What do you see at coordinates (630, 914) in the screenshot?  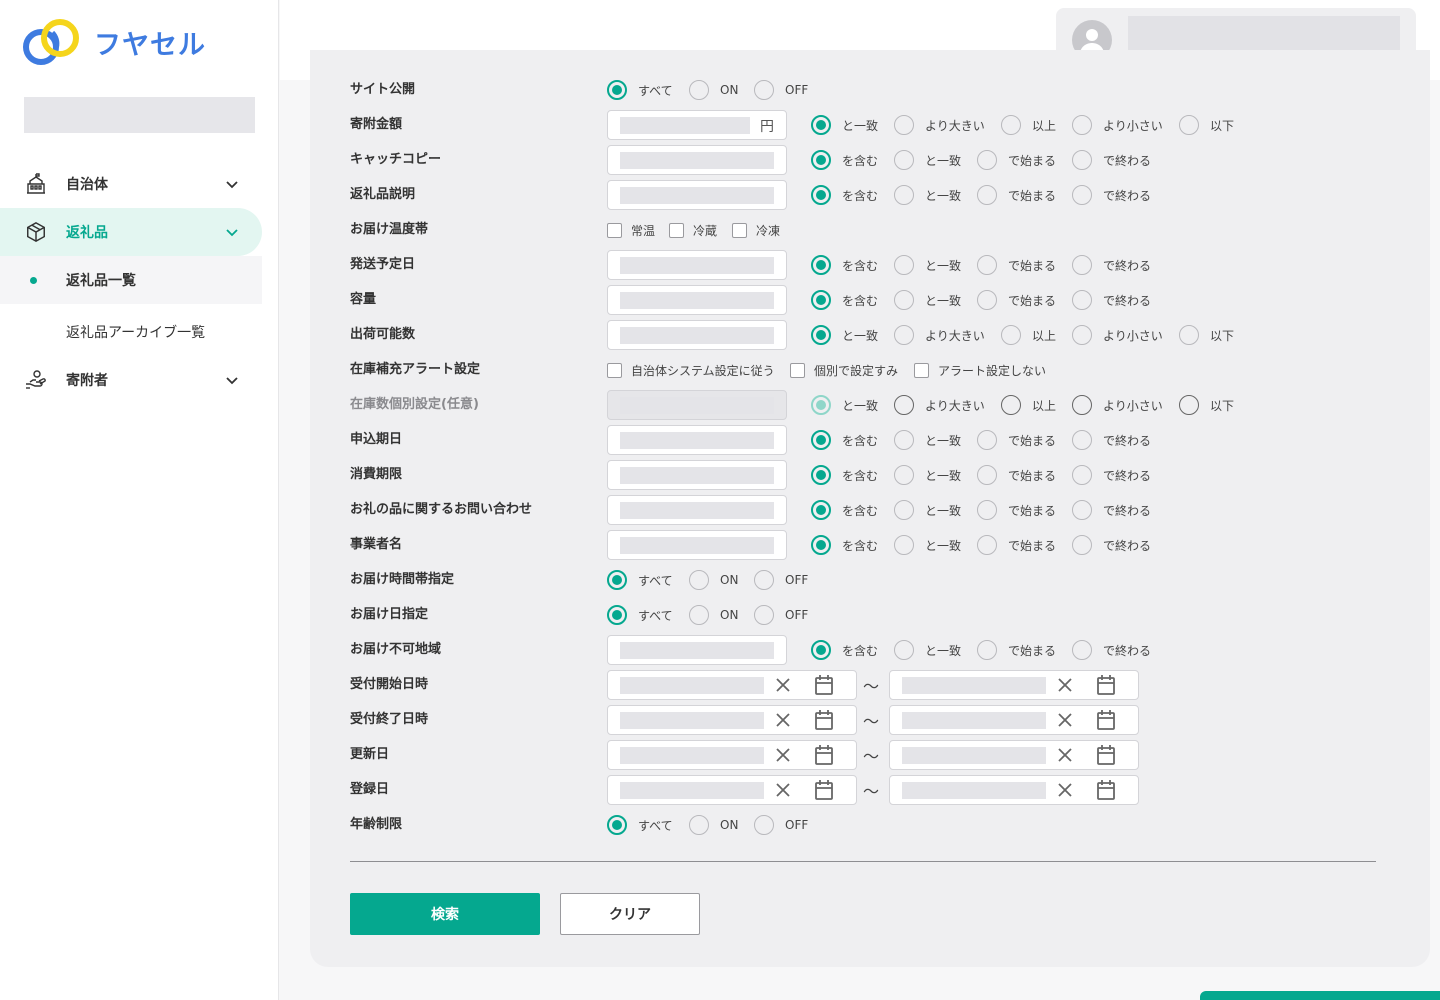 I see `clear-button: クリア` at bounding box center [630, 914].